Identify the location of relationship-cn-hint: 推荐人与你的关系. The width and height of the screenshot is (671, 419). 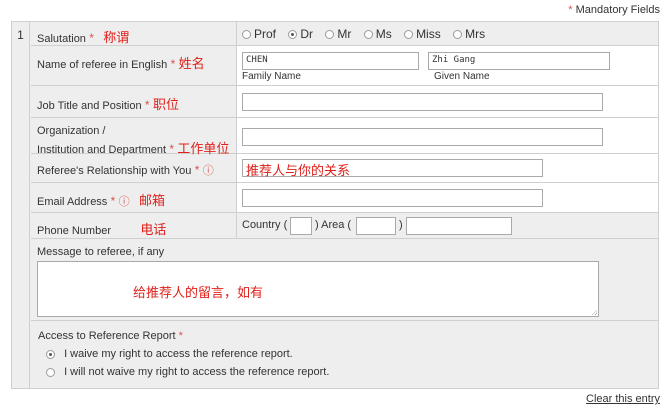
(298, 171).